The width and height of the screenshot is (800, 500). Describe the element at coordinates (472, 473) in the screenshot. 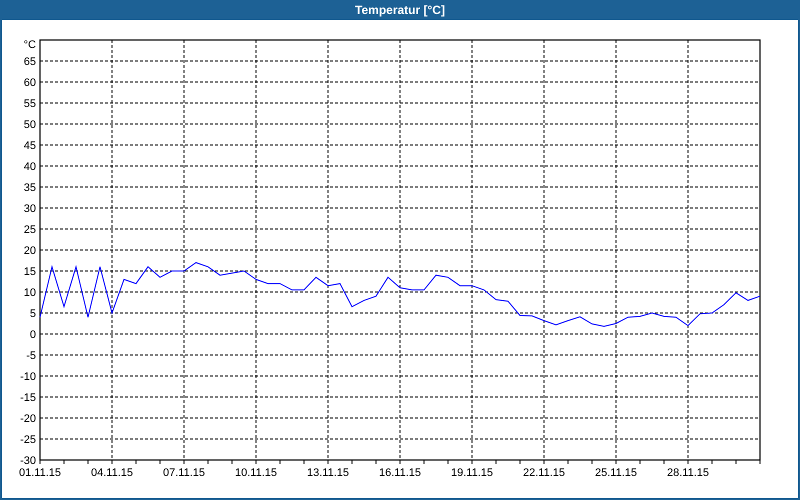

I see `x-tick-label: 19.11.15` at that location.